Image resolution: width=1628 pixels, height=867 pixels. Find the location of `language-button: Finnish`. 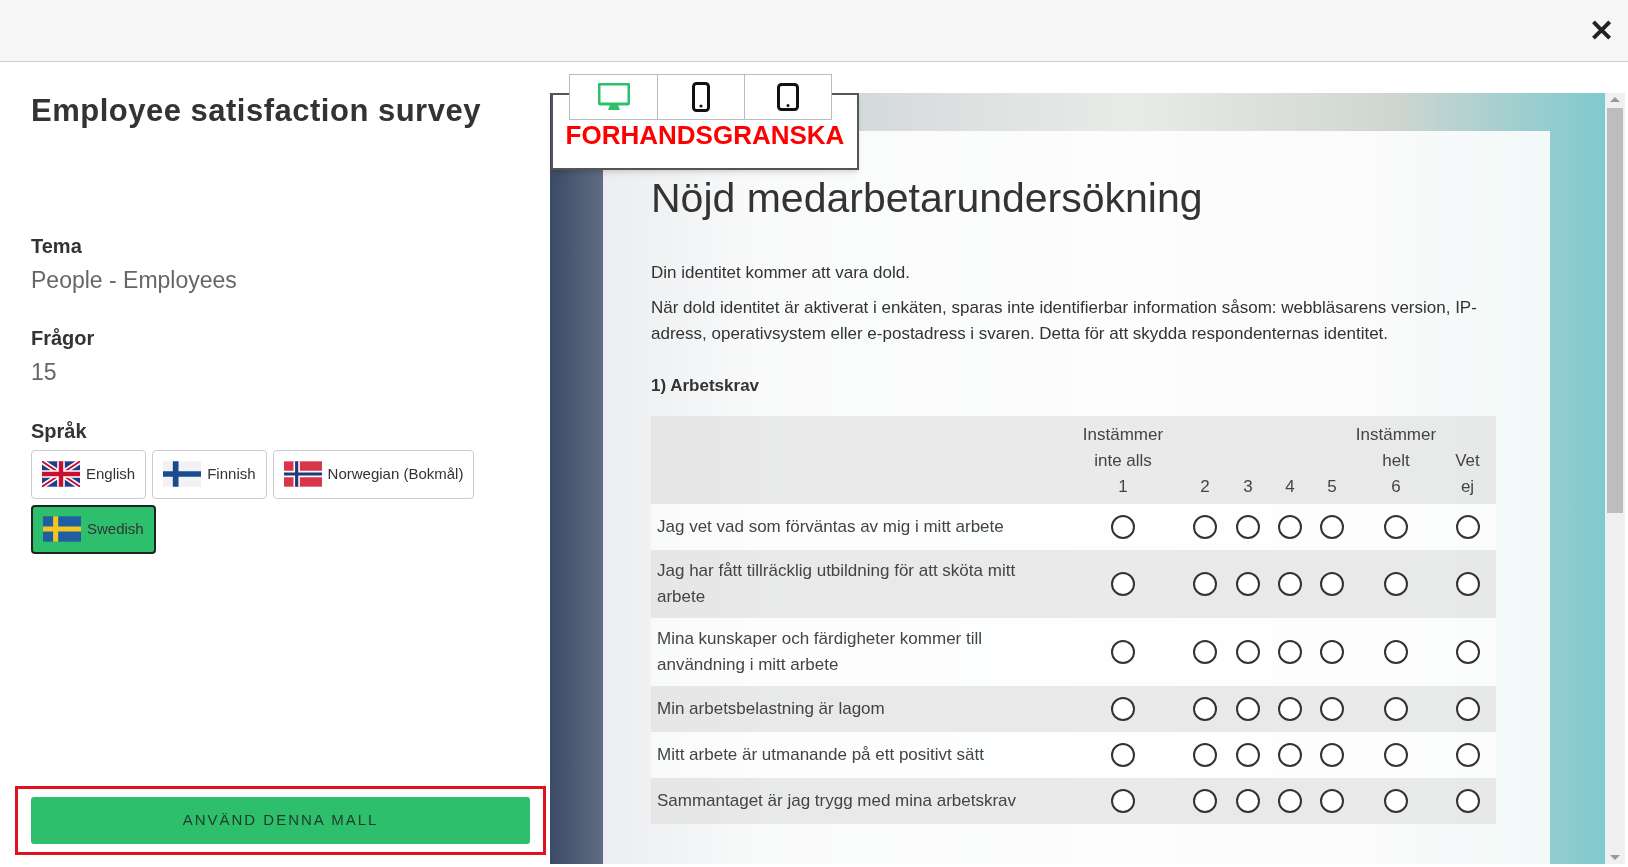

language-button: Finnish is located at coordinates (209, 474).